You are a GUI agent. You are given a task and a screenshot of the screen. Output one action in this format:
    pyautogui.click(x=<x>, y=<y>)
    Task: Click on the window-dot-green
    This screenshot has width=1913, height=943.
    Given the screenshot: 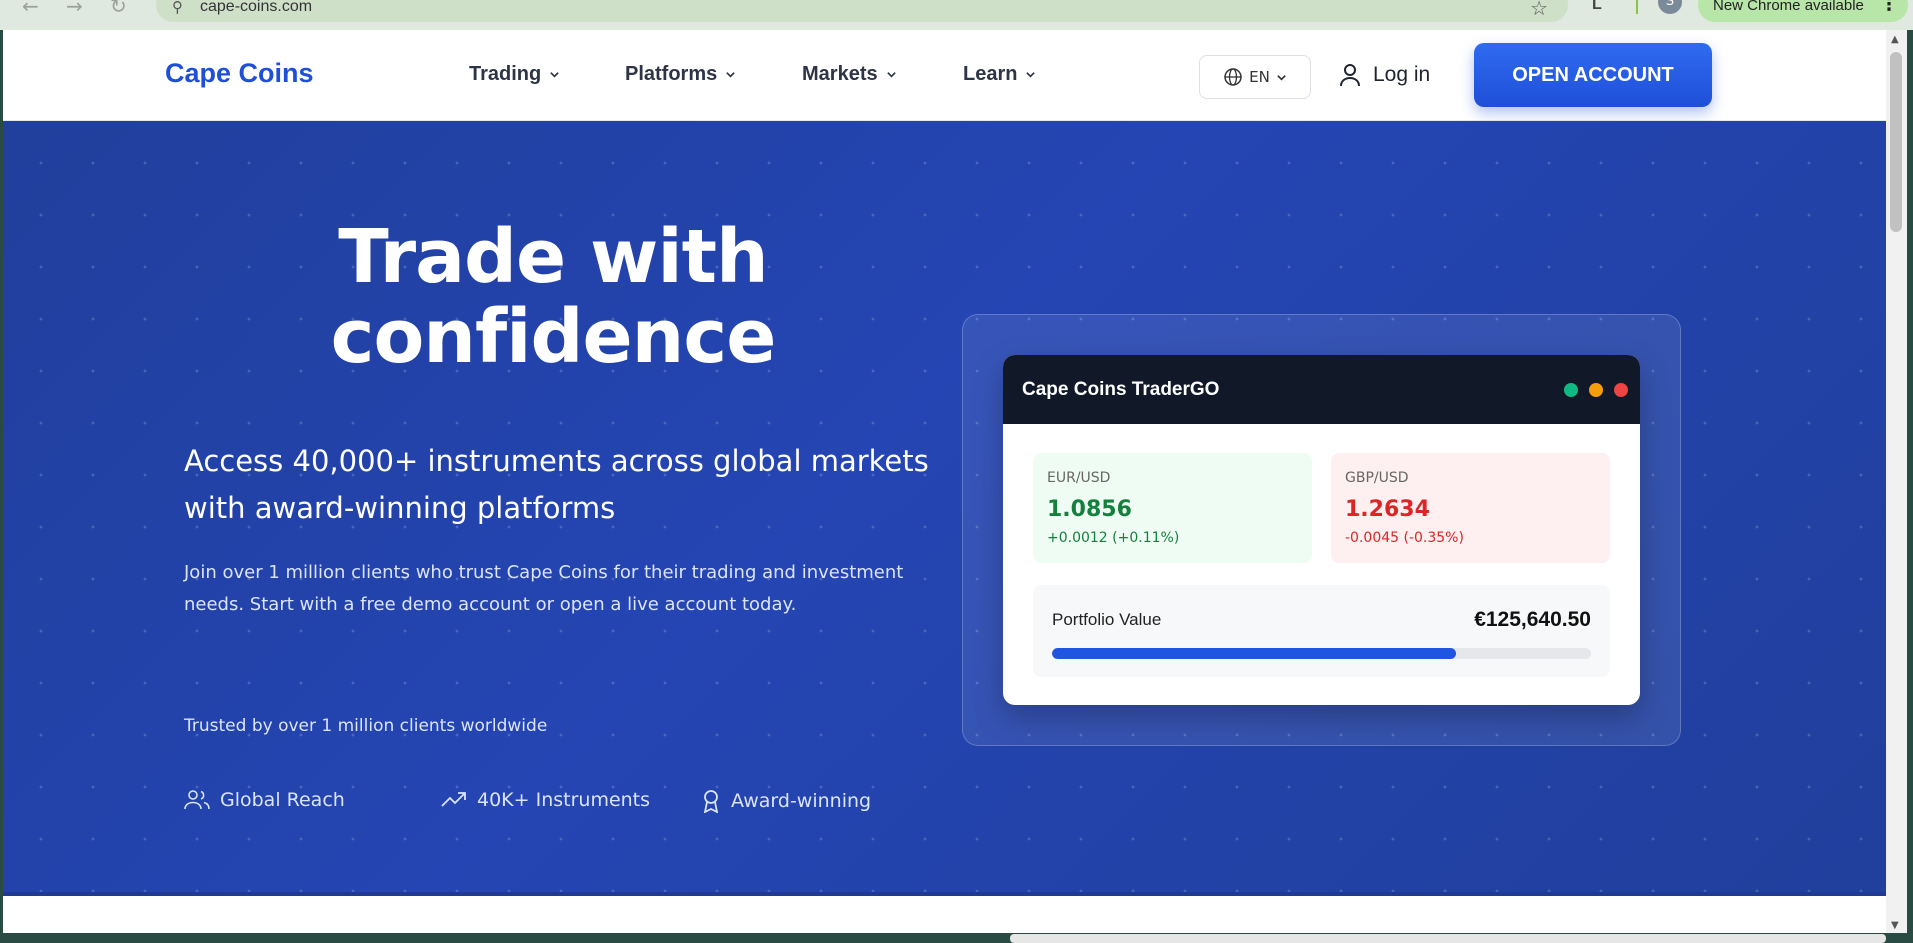 What is the action you would take?
    pyautogui.click(x=1571, y=390)
    